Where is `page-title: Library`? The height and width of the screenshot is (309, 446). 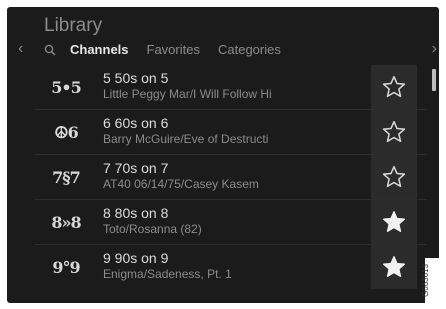 page-title: Library is located at coordinates (73, 25).